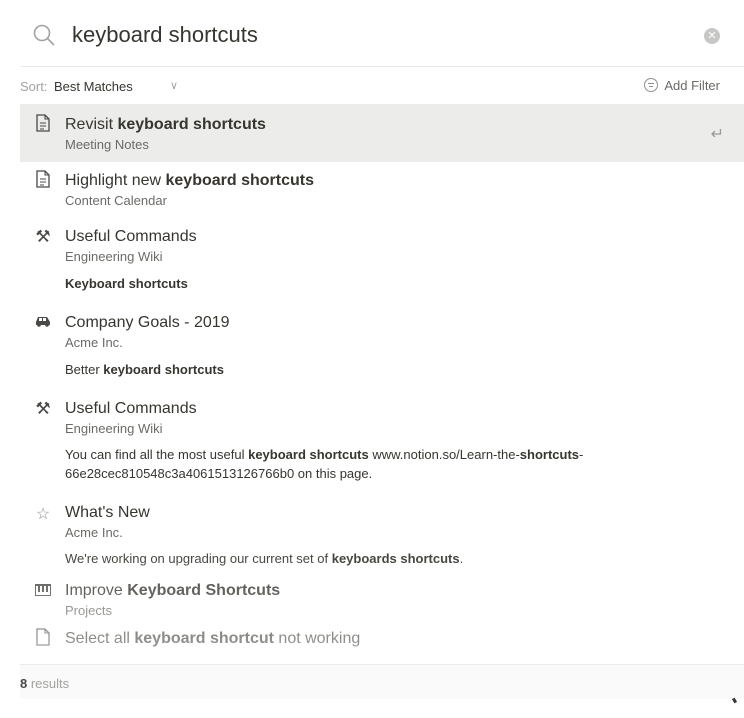  What do you see at coordinates (44, 35) in the screenshot?
I see `search-icon` at bounding box center [44, 35].